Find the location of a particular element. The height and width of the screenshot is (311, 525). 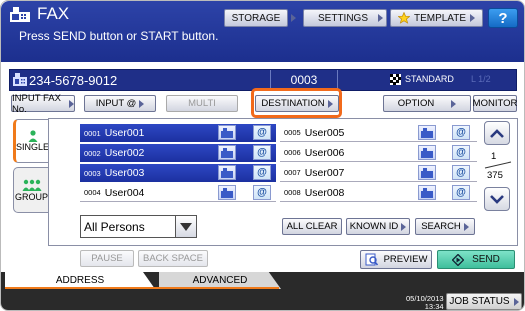

preview-button: PREVIEW is located at coordinates (396, 259).